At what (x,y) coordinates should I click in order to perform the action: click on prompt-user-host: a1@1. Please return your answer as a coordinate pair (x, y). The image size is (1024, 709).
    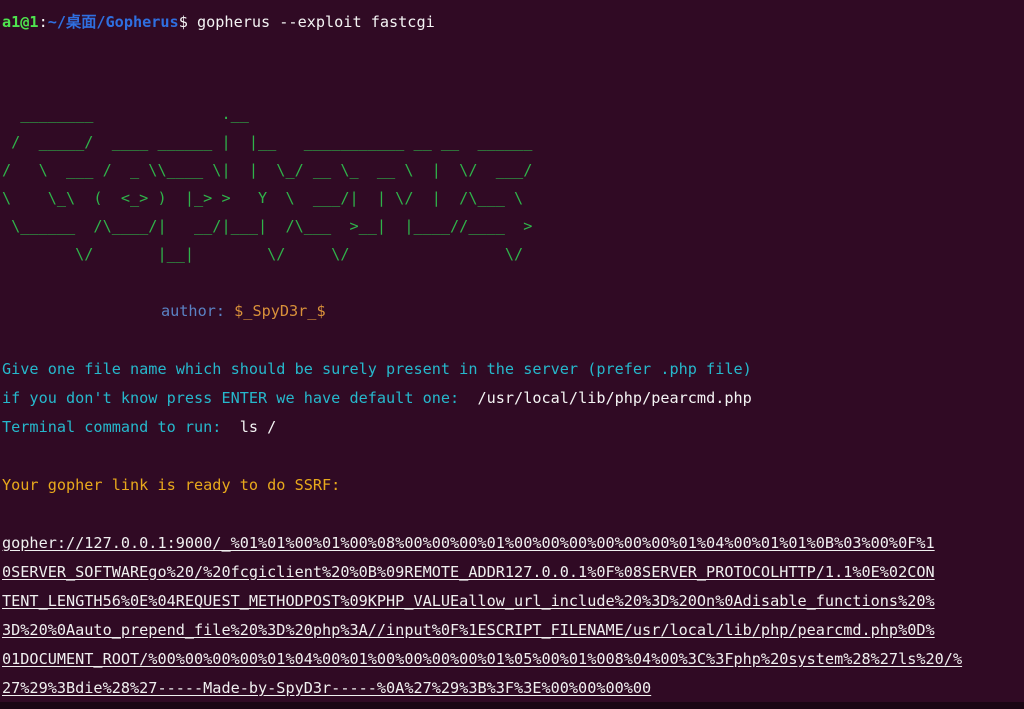
    Looking at the image, I should click on (20, 22).